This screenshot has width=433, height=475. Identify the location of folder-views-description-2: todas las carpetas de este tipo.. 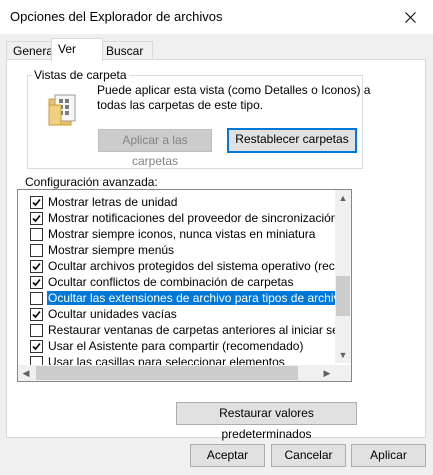
(180, 105).